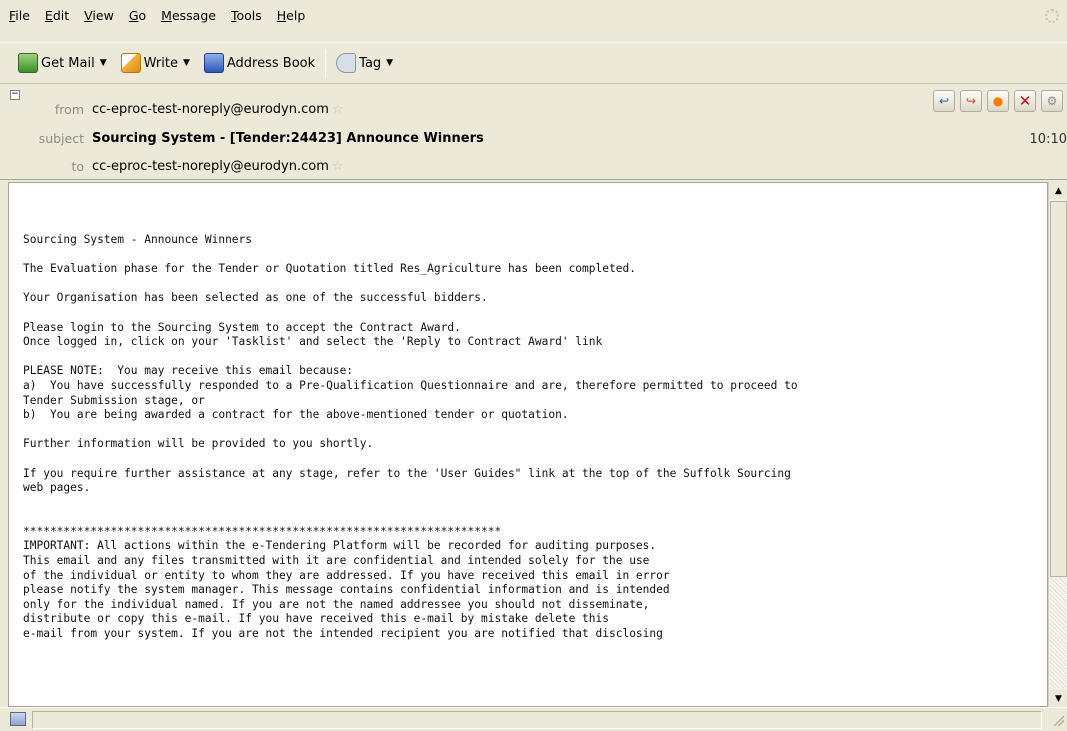 Image resolution: width=1067 pixels, height=731 pixels. Describe the element at coordinates (160, 63) in the screenshot. I see `write-label: Write` at that location.